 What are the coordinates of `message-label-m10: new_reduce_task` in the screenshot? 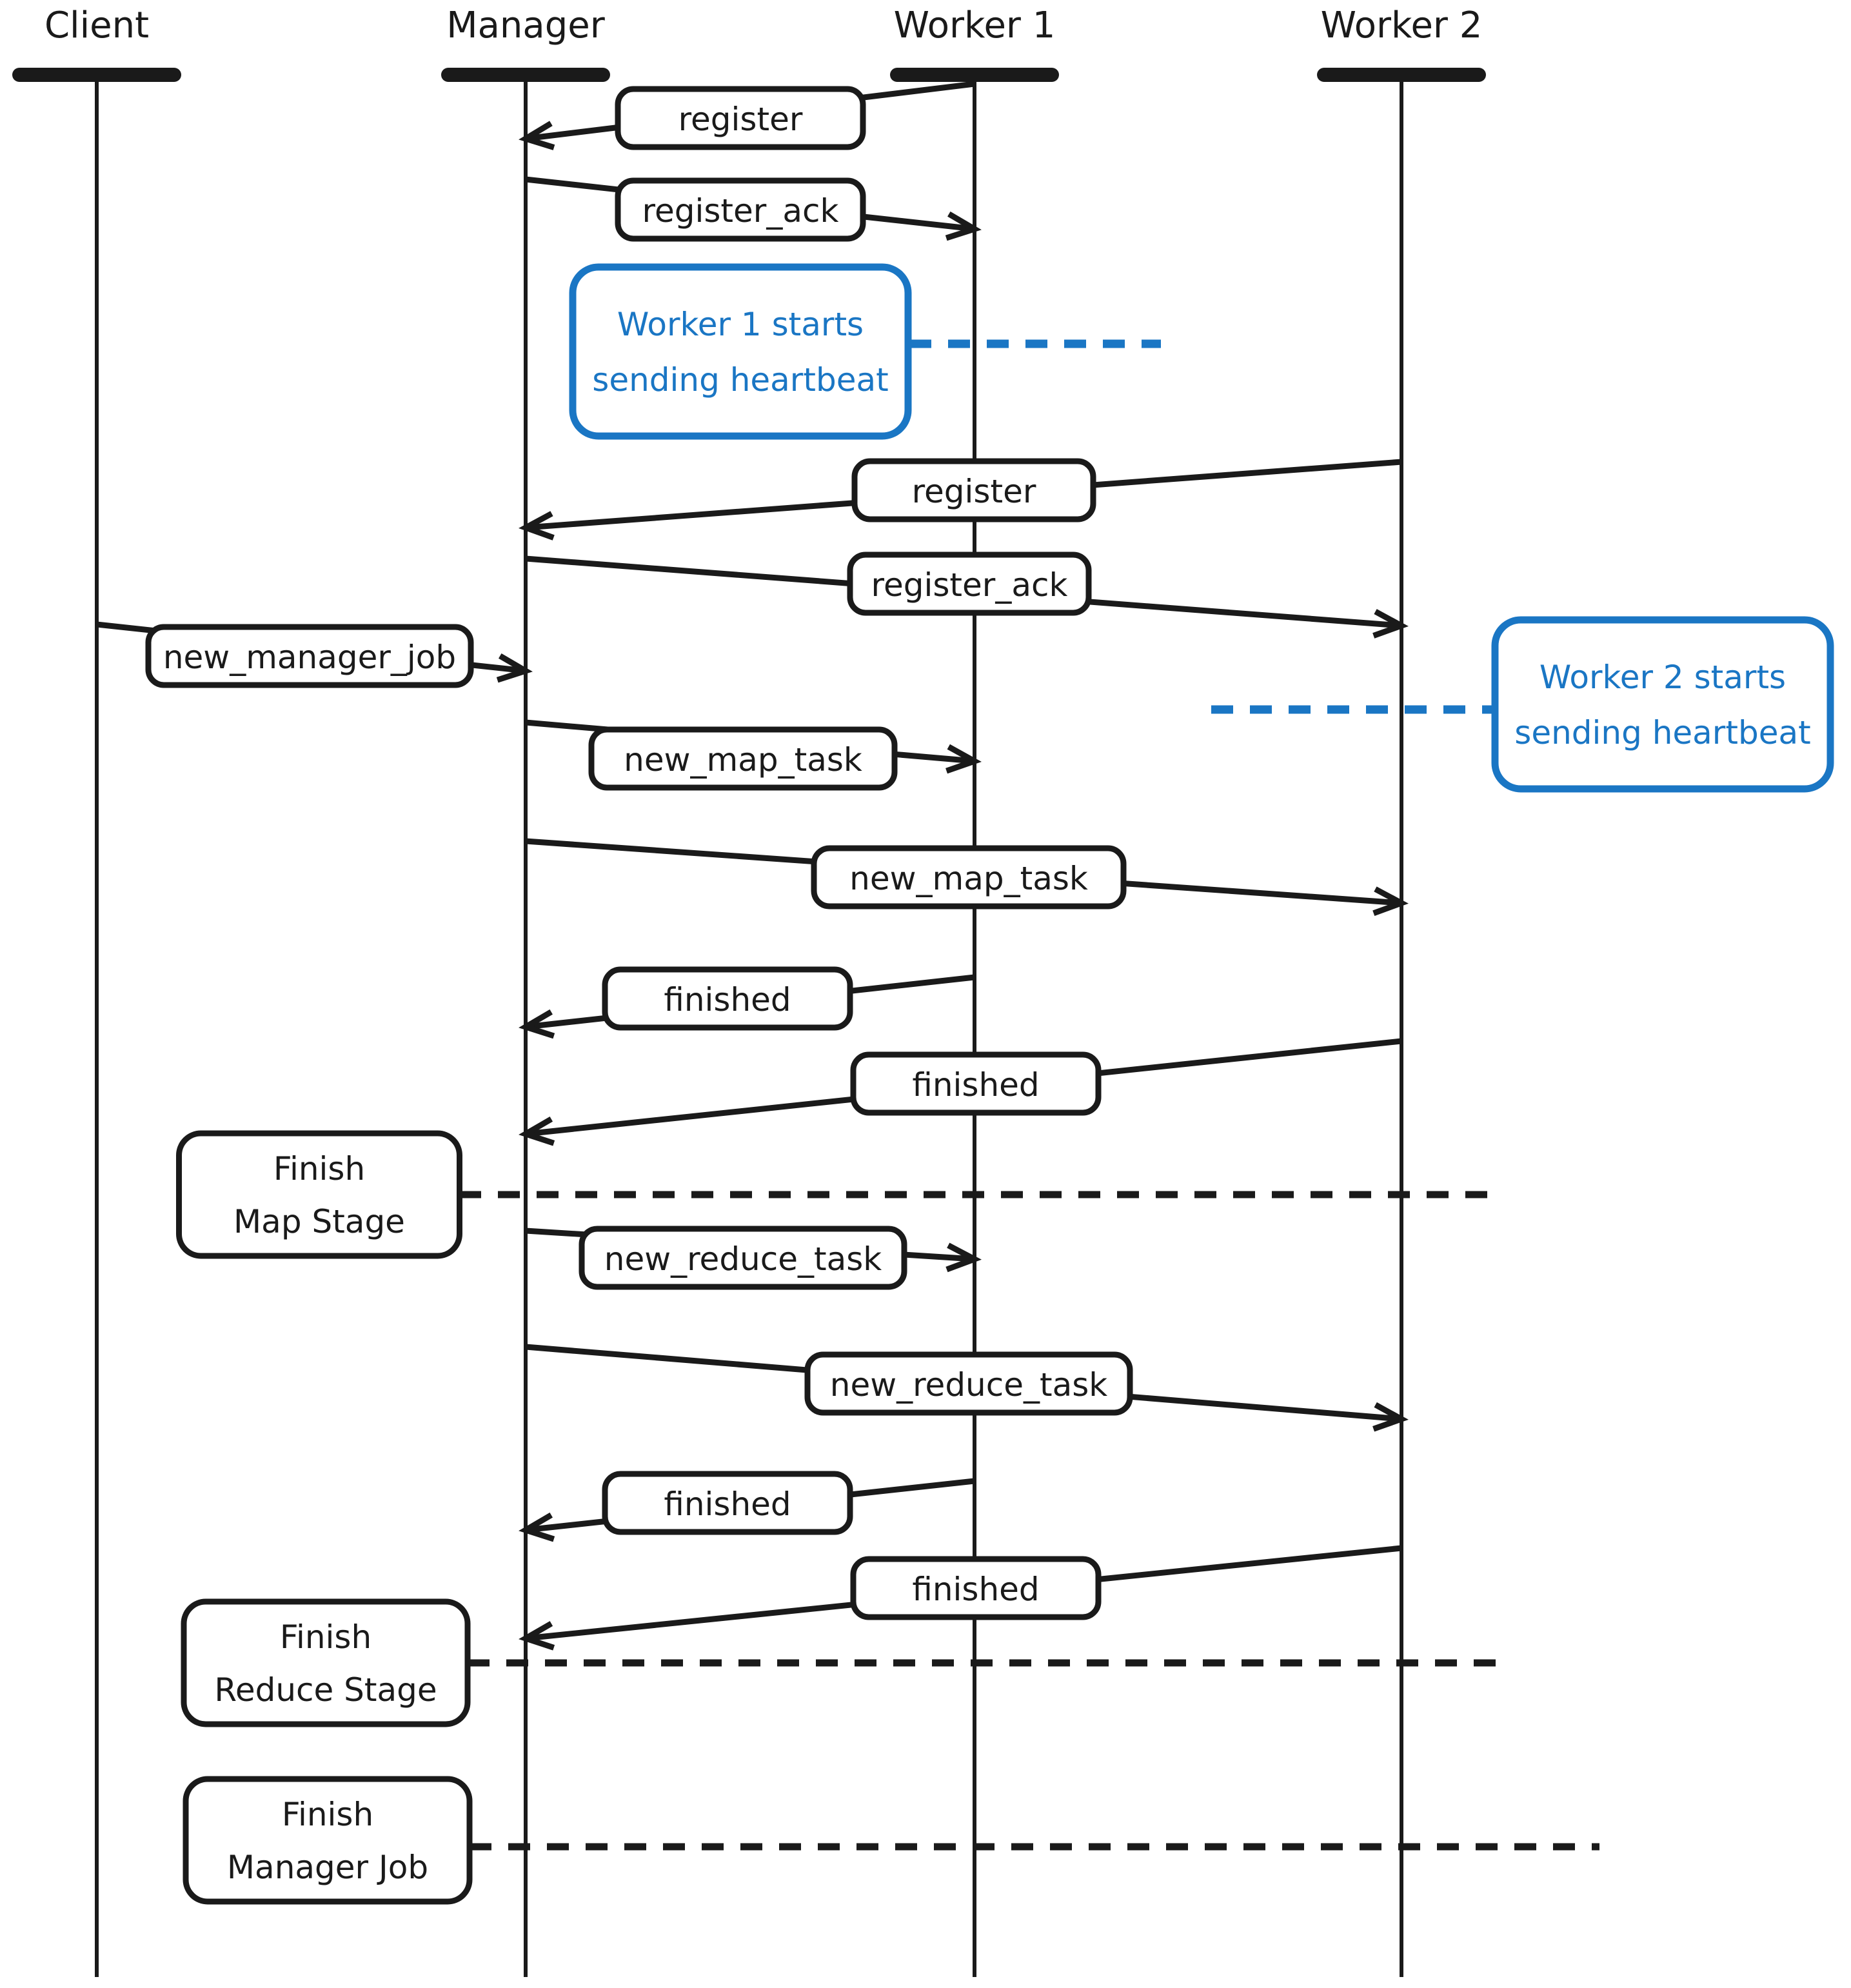 It's located at (743, 1258).